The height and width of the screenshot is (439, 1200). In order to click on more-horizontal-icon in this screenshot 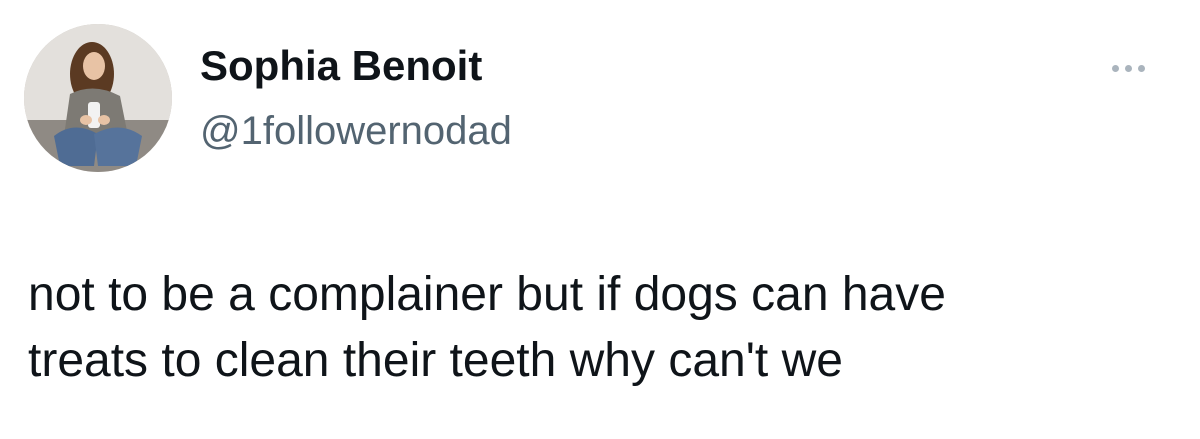, I will do `click(1128, 68)`.